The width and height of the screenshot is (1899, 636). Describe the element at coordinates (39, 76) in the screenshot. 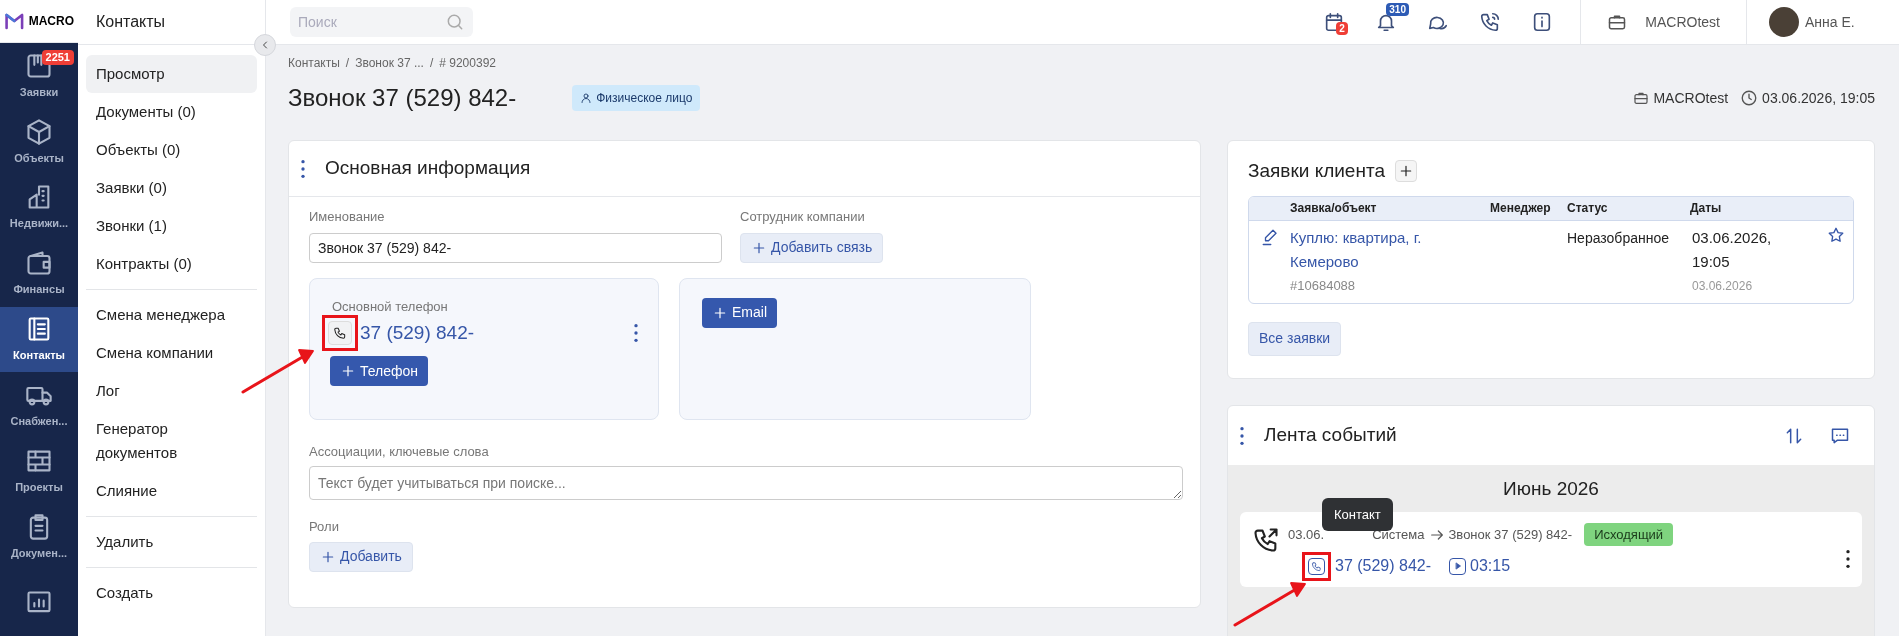

I see `nav-item: Заявки 2251` at that location.